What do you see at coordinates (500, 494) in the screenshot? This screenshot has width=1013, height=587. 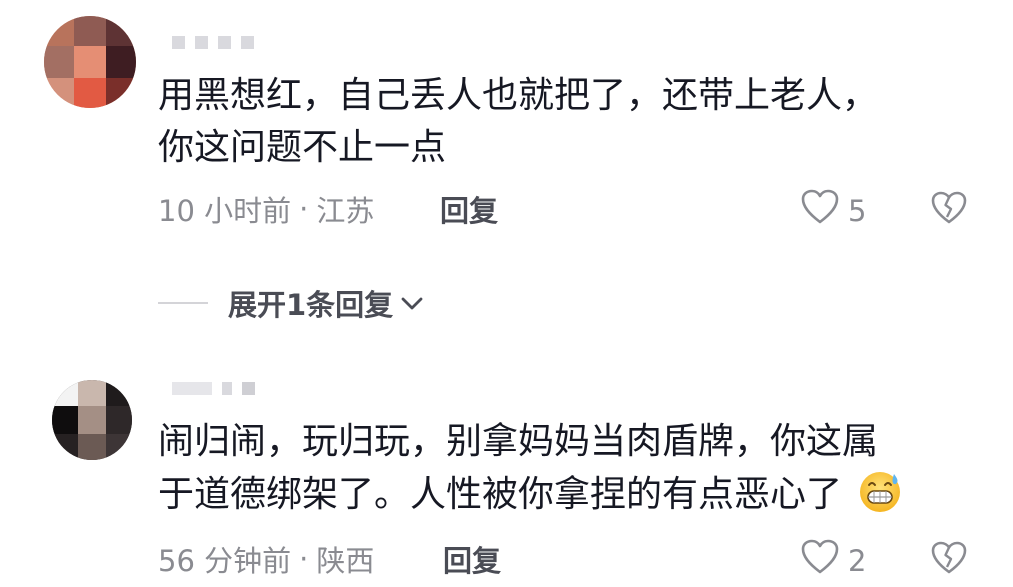 I see `comment-text-fragment: 于道德绑架了。人性被你拿捏的有点恶心了` at bounding box center [500, 494].